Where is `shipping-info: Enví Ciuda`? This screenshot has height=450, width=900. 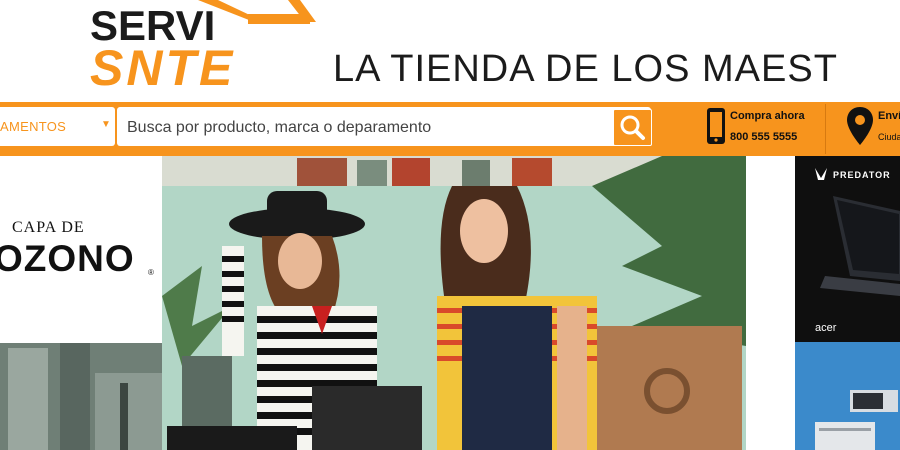 shipping-info: Enví Ciuda is located at coordinates (870, 129).